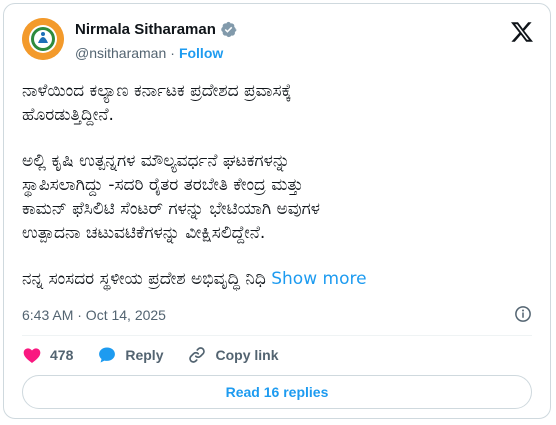 The width and height of the screenshot is (556, 425). Describe the element at coordinates (107, 355) in the screenshot. I see `reply-bubble-icon` at that location.